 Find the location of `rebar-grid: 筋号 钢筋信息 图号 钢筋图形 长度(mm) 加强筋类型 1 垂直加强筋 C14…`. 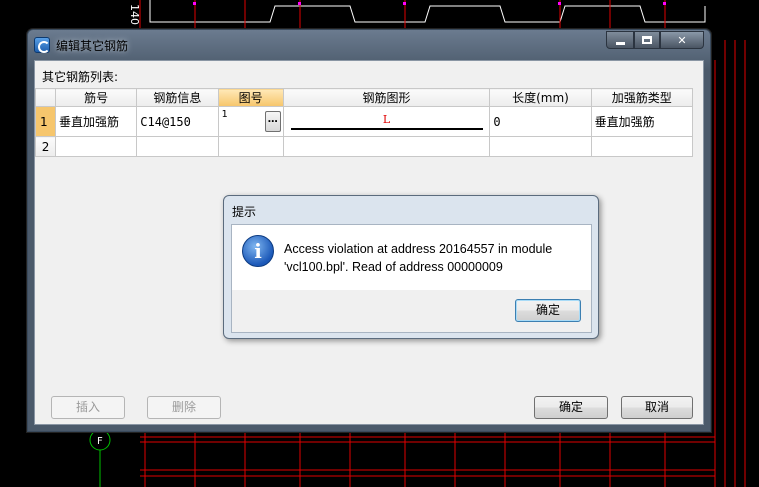

rebar-grid: 筋号 钢筋信息 图号 钢筋图形 长度(mm) 加强筋类型 1 垂直加强筋 C14… is located at coordinates (364, 122).